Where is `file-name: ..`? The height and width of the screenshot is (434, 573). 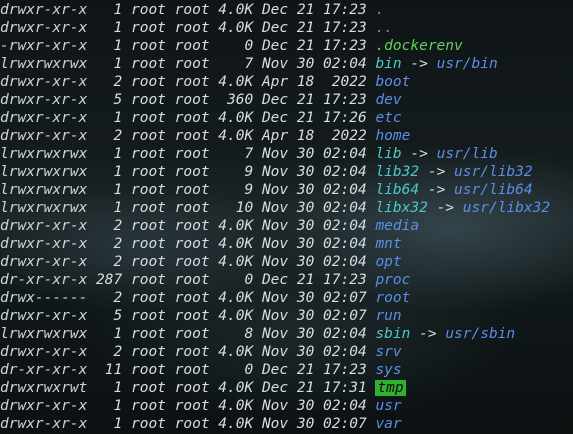 file-name: .. is located at coordinates (384, 28).